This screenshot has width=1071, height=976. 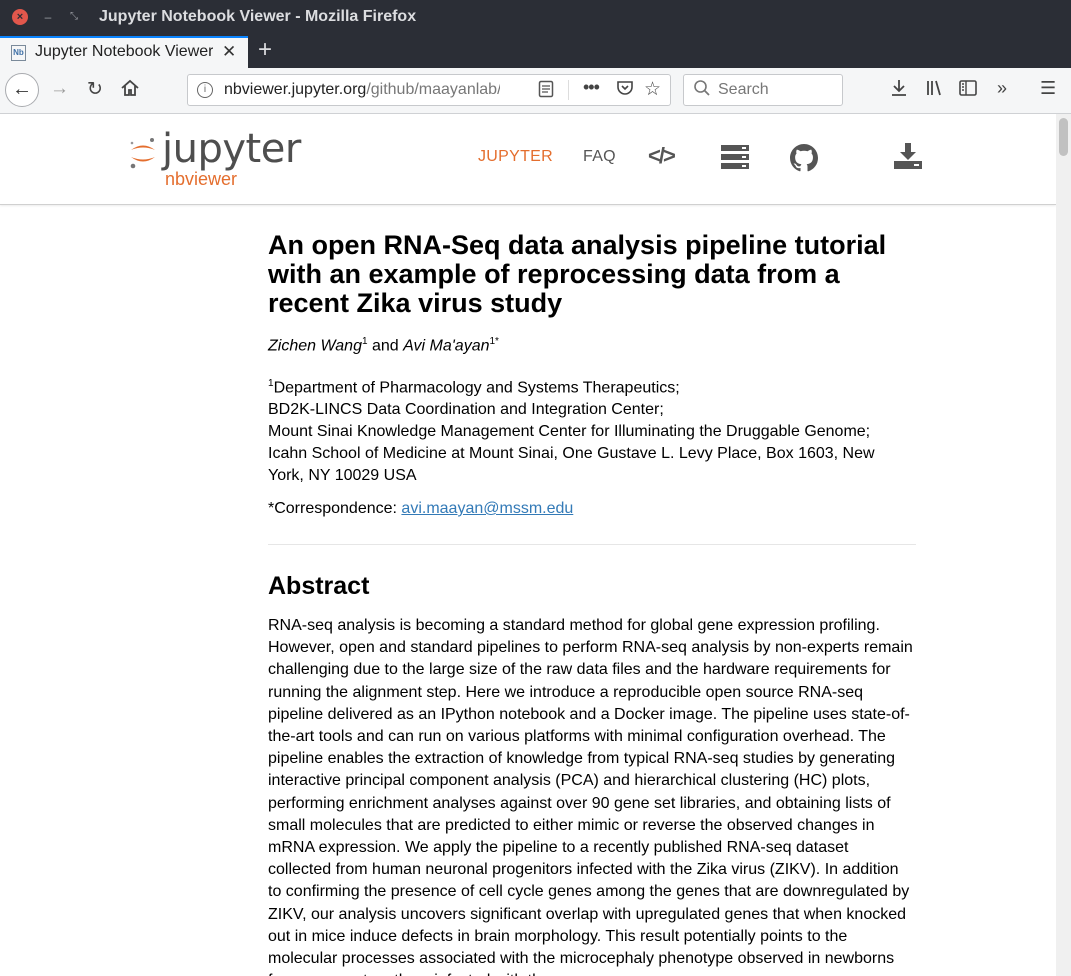 I want to click on window-maximize-icon: ⤡, so click(x=74, y=17).